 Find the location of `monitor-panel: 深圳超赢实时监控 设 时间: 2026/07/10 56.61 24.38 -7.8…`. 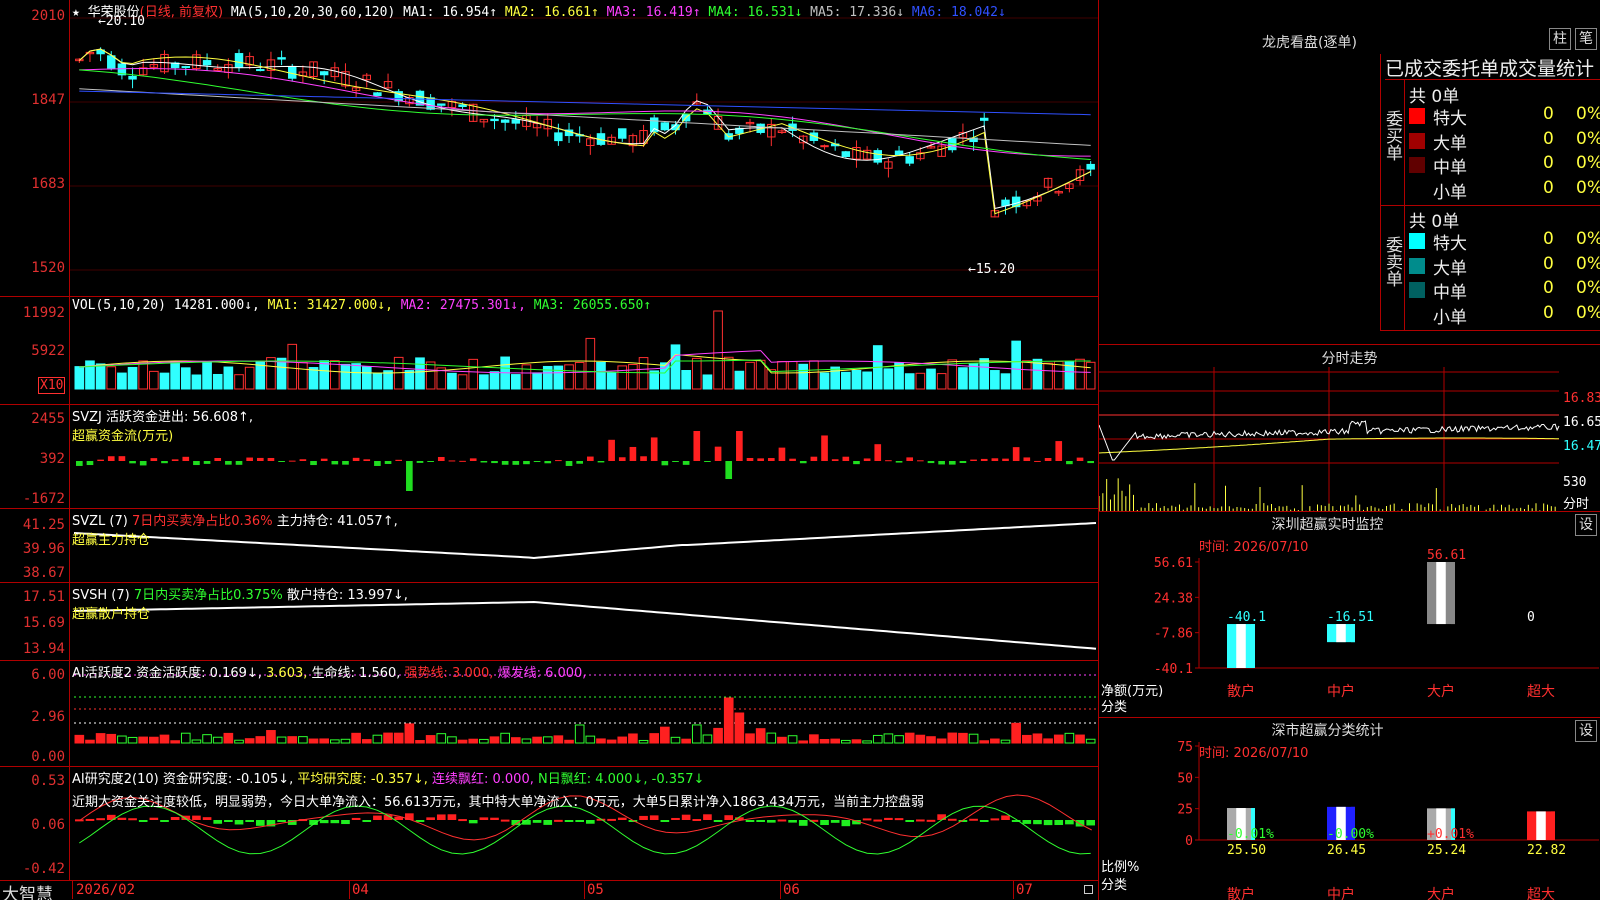

monitor-panel: 深圳超赢实时监控 设 时间: 2026/07/10 56.61 24.38 -7.8… is located at coordinates (1349, 615).